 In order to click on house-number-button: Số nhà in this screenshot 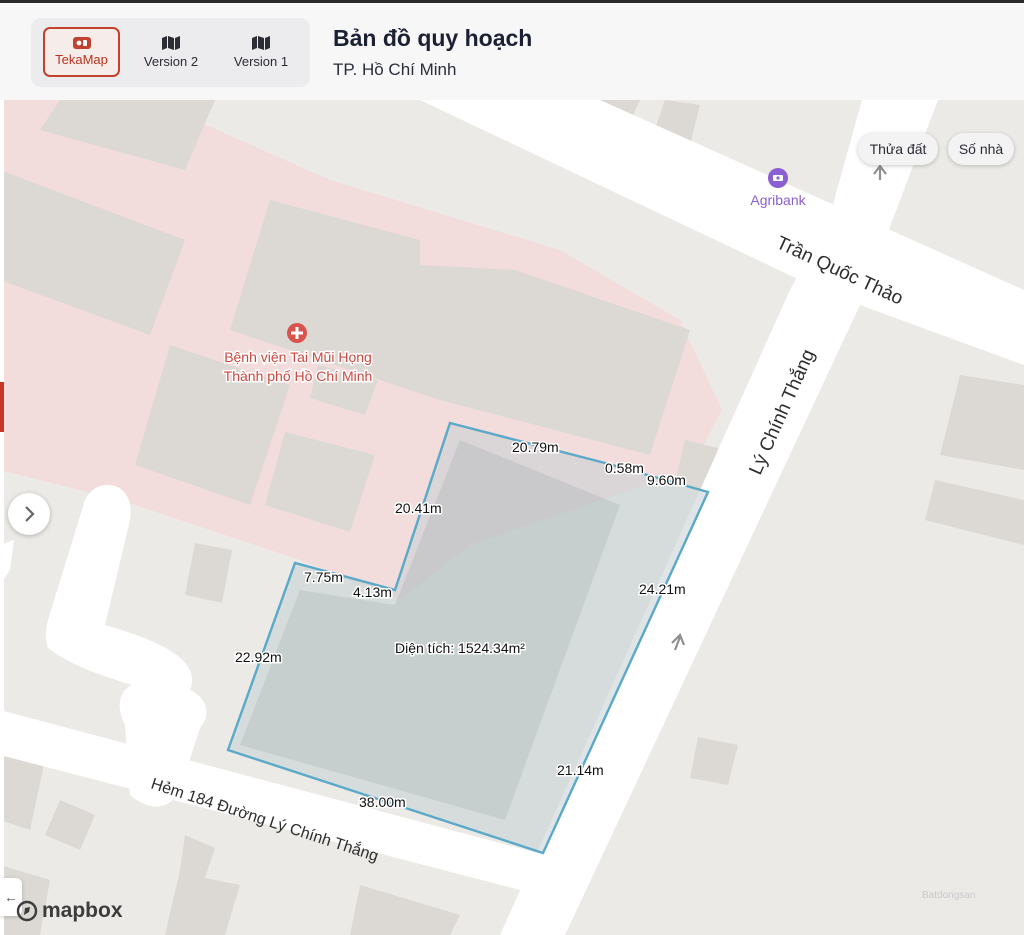, I will do `click(981, 149)`.